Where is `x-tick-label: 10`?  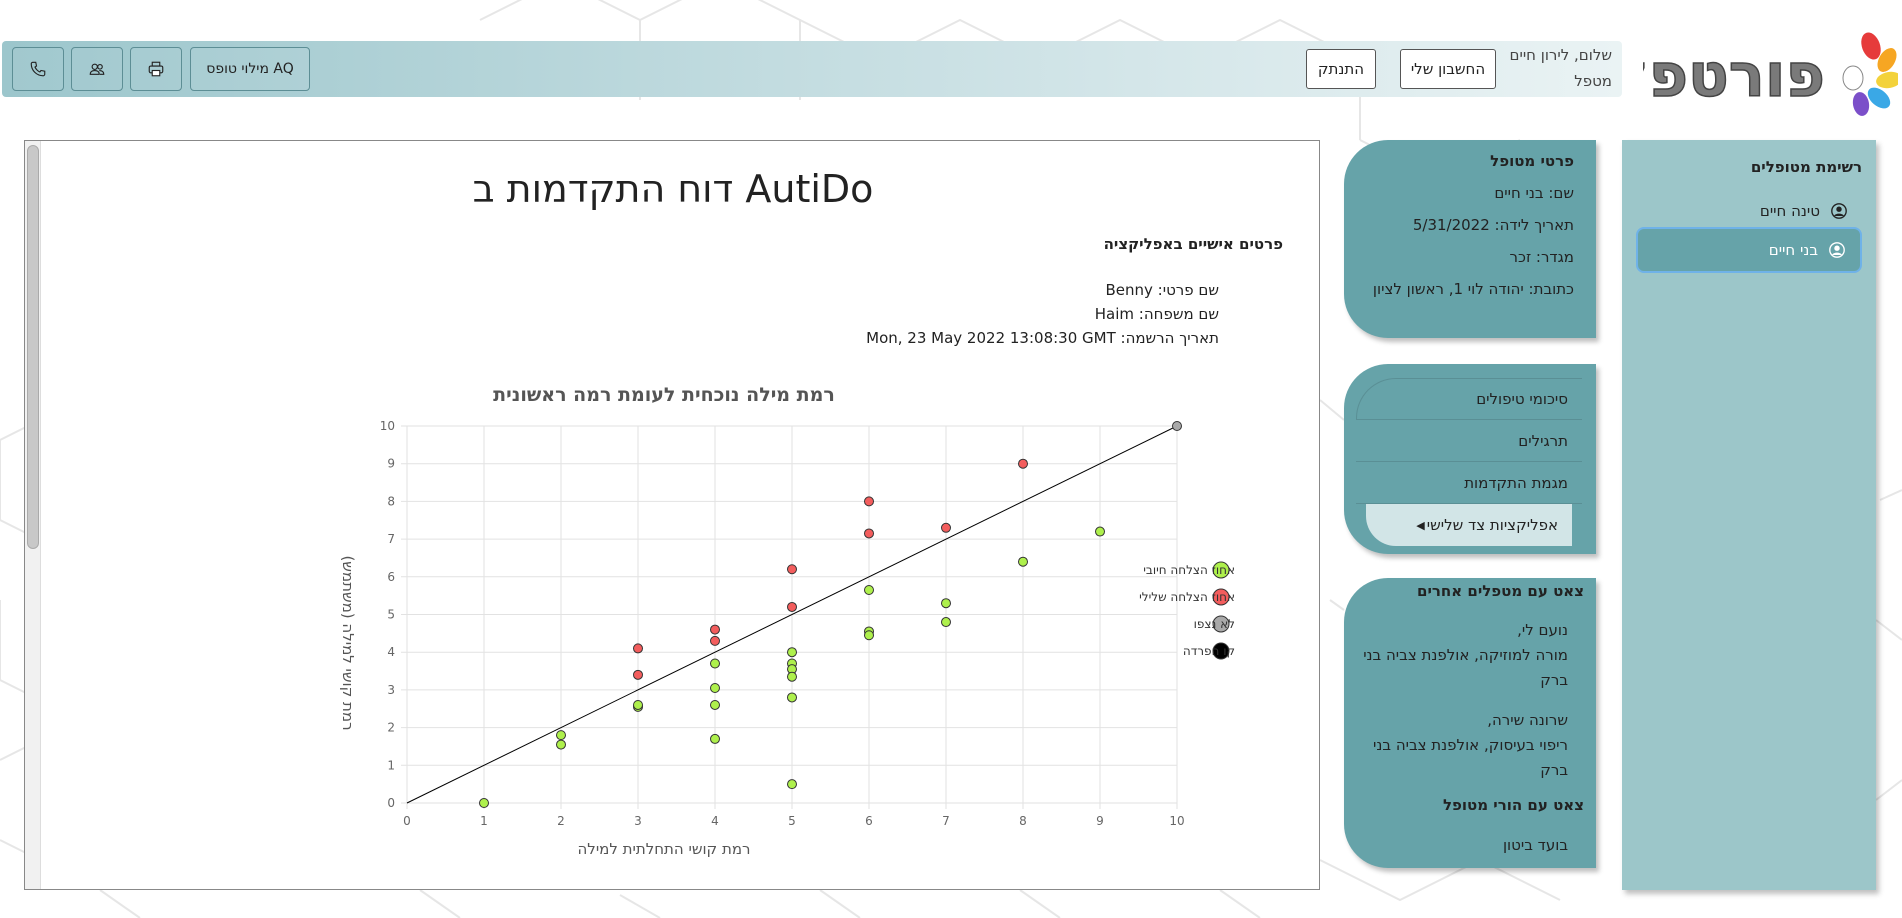 x-tick-label: 10 is located at coordinates (1176, 821).